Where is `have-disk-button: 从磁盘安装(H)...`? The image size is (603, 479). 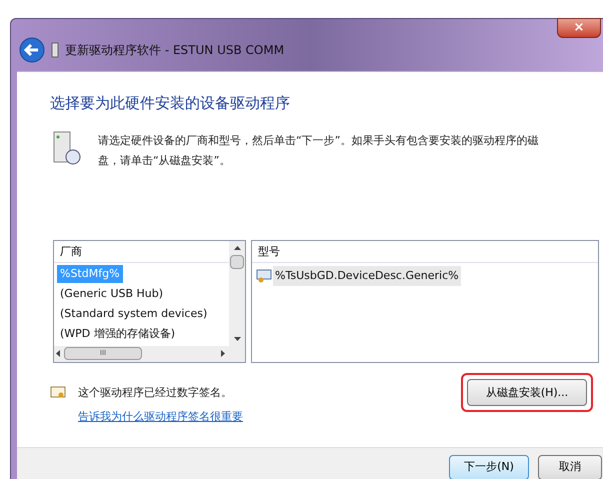
have-disk-button: 从磁盘安装(H)... is located at coordinates (527, 392).